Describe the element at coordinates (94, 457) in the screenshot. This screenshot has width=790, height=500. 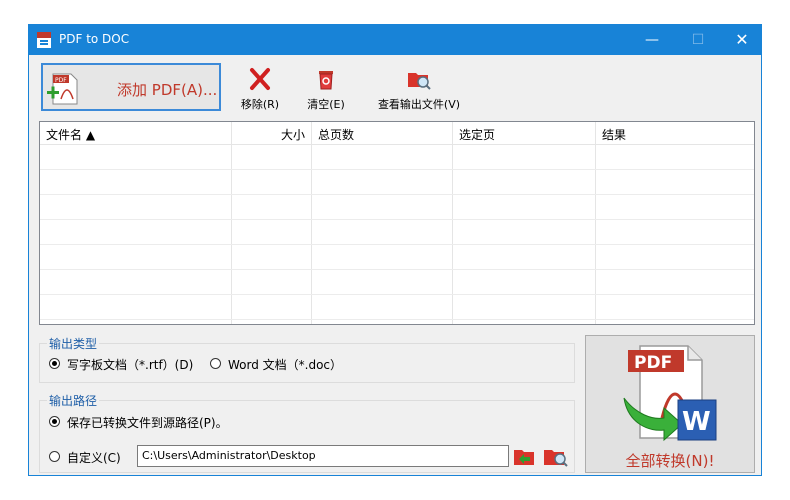
I see `radio-custom-path-label: 自定义(C)` at that location.